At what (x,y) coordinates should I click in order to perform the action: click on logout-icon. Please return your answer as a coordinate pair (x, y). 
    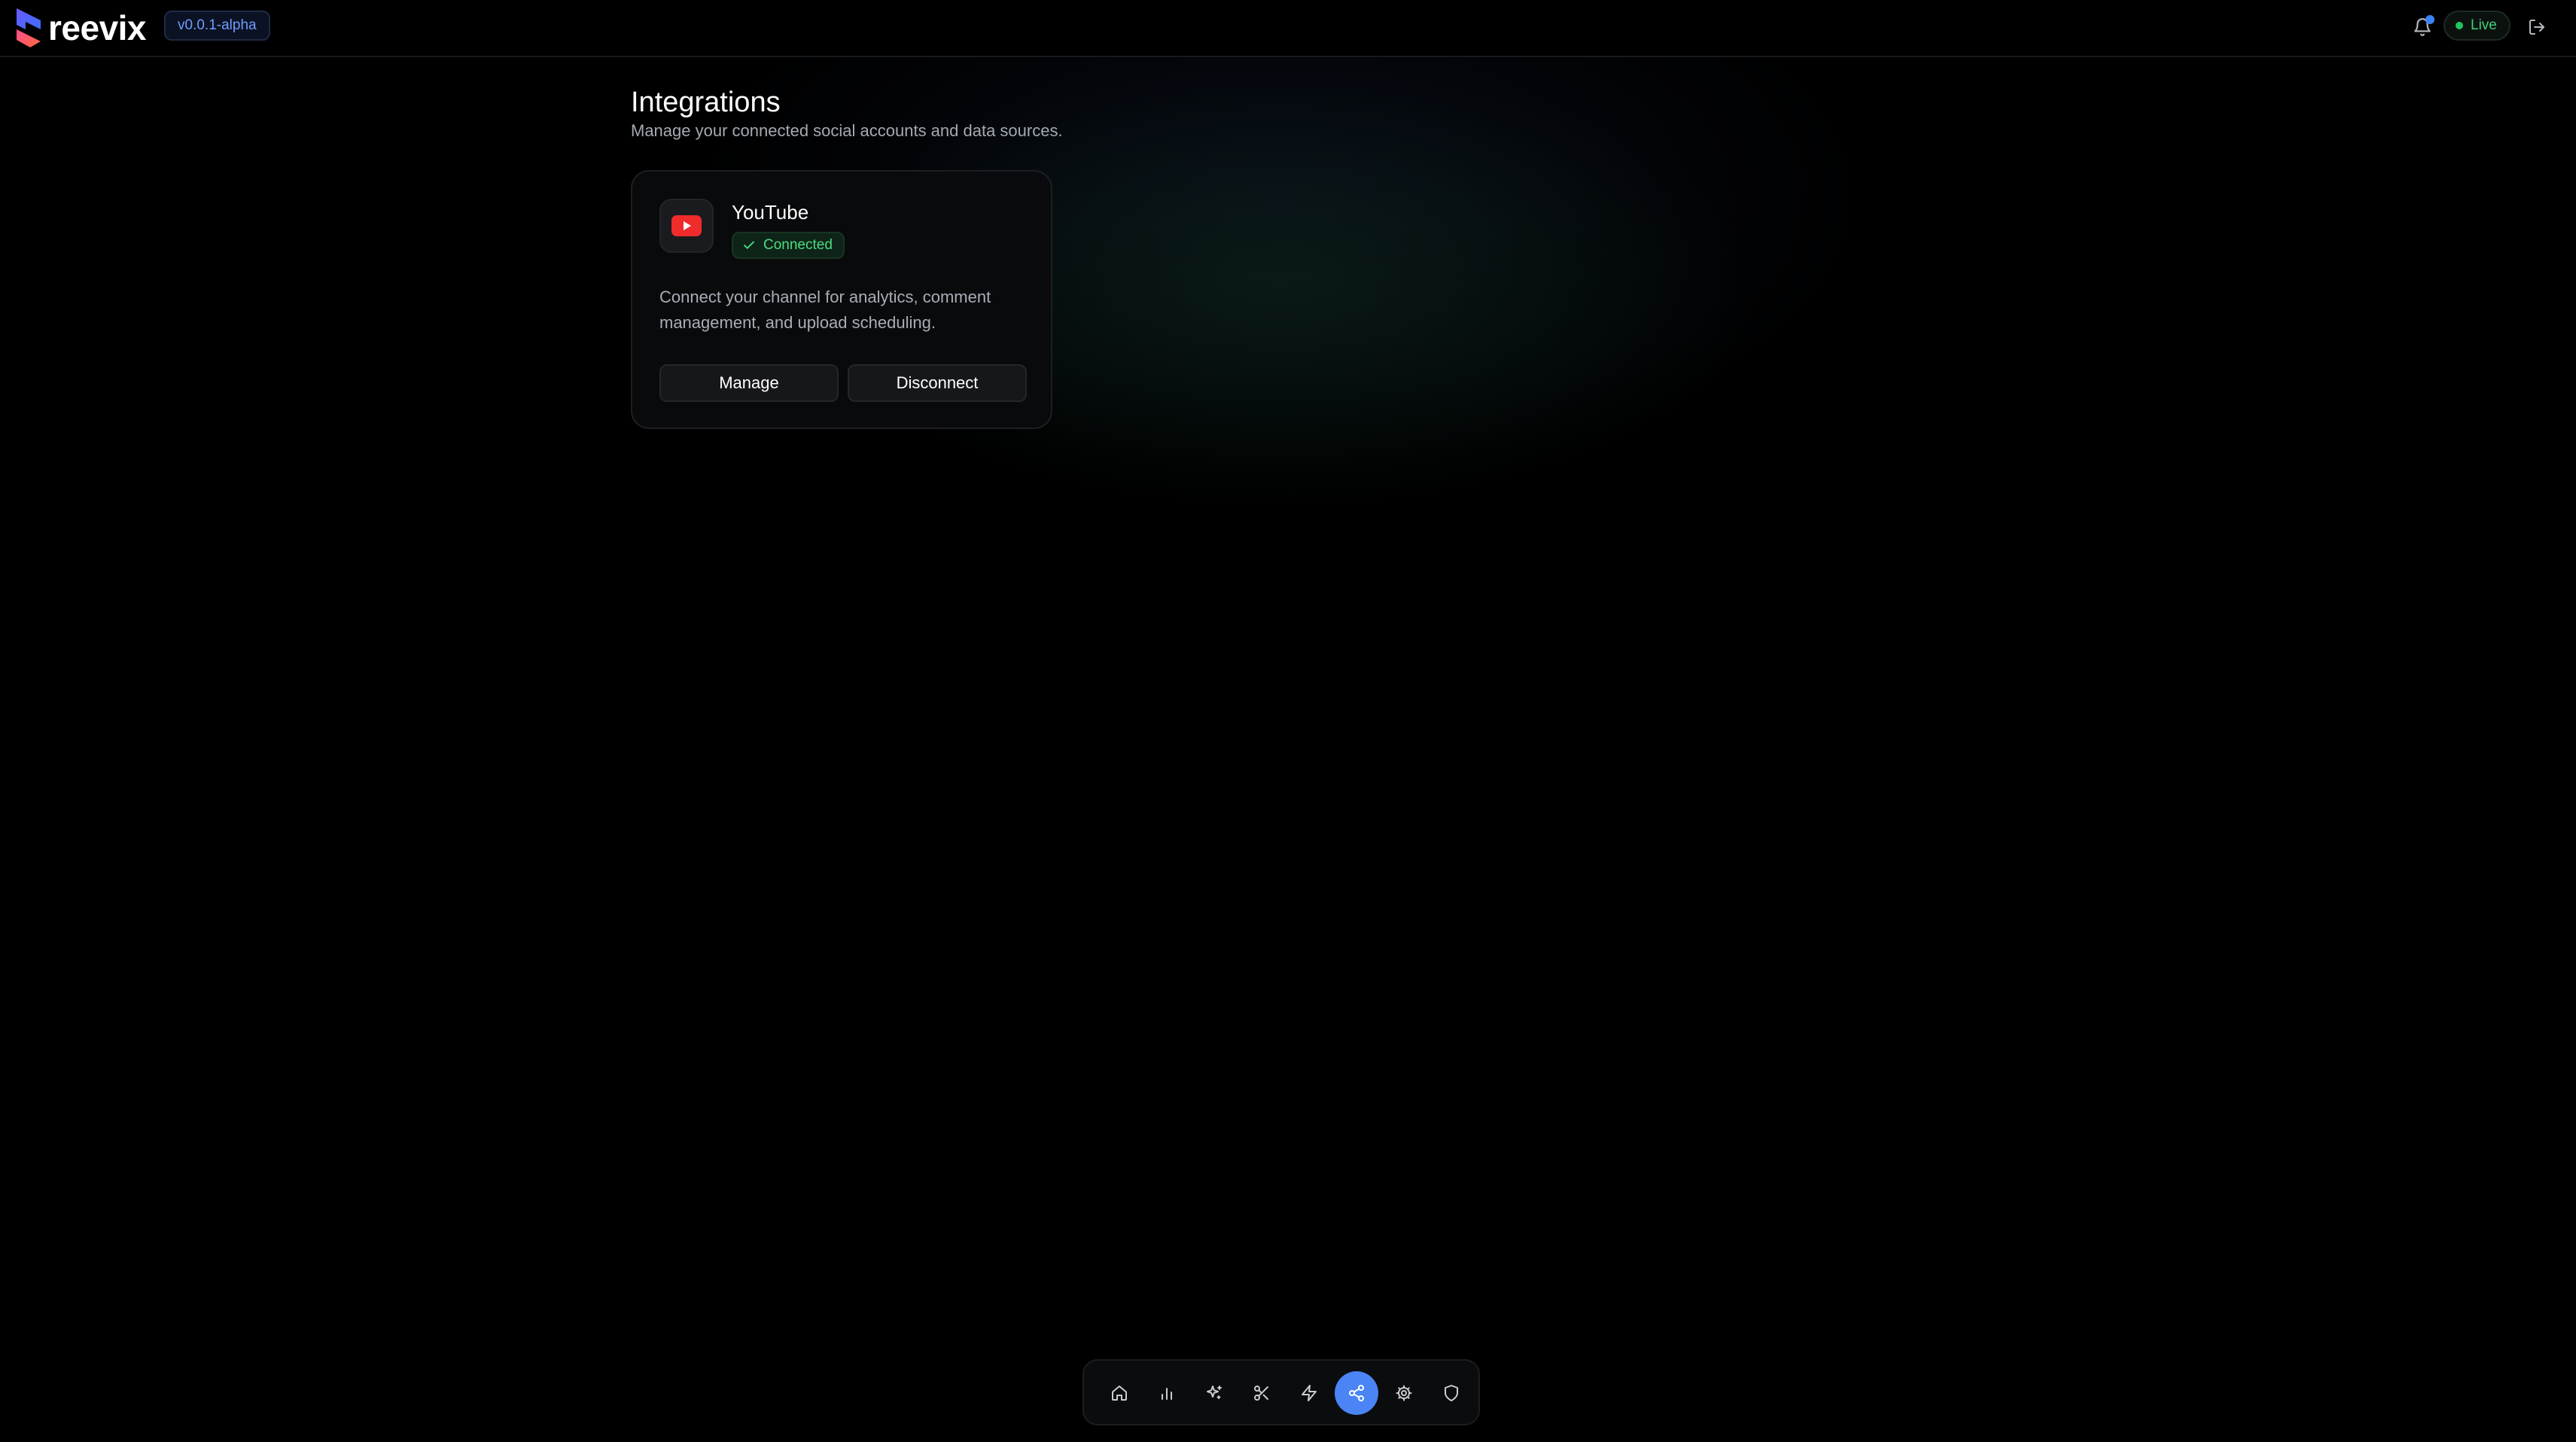
    Looking at the image, I should click on (2536, 27).